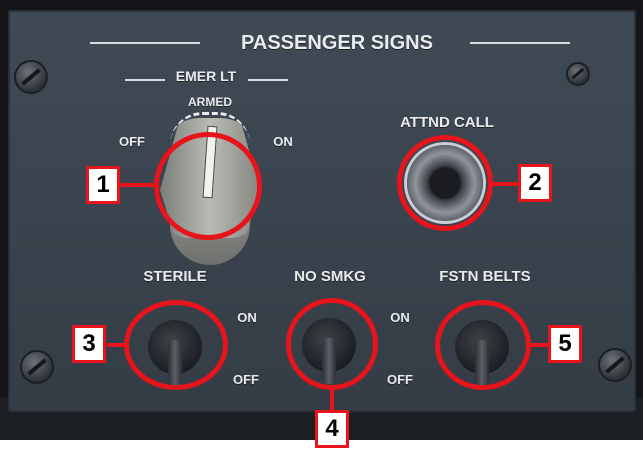 The image size is (643, 457). I want to click on callout-badge-5: 5, so click(565, 344).